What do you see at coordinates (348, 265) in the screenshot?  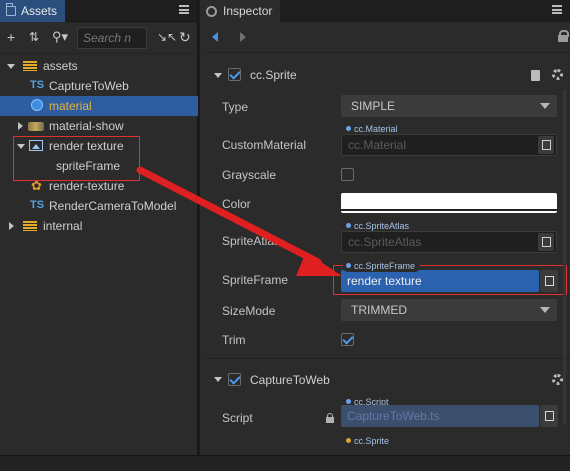 I see `dot-icon` at bounding box center [348, 265].